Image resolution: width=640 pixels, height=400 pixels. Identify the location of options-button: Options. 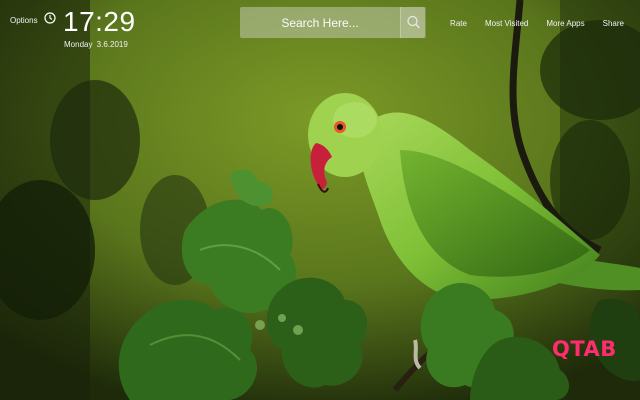
(24, 20).